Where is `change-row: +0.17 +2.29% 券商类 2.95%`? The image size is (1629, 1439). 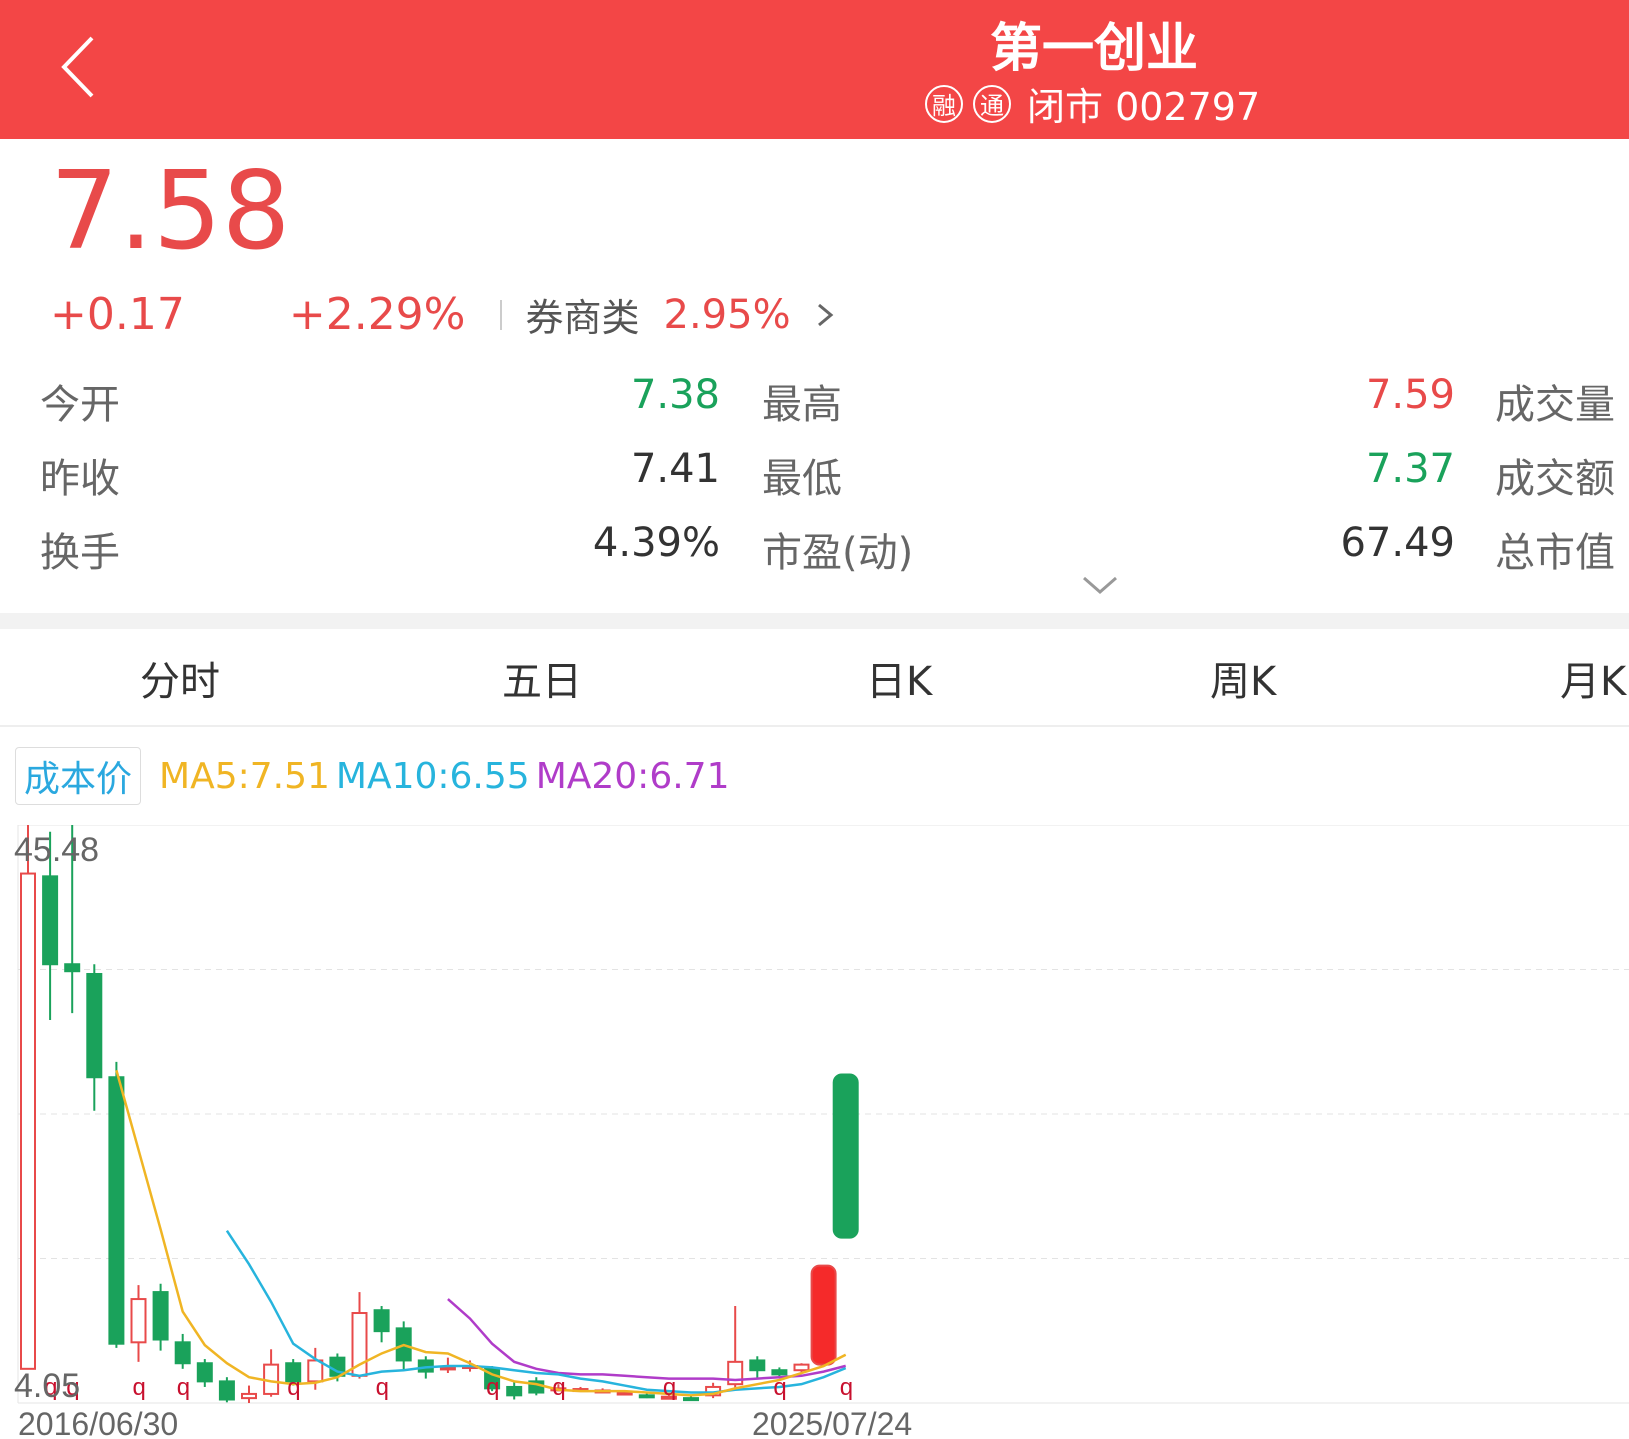 change-row: +0.17 +2.29% 券商类 2.95% is located at coordinates (443, 314).